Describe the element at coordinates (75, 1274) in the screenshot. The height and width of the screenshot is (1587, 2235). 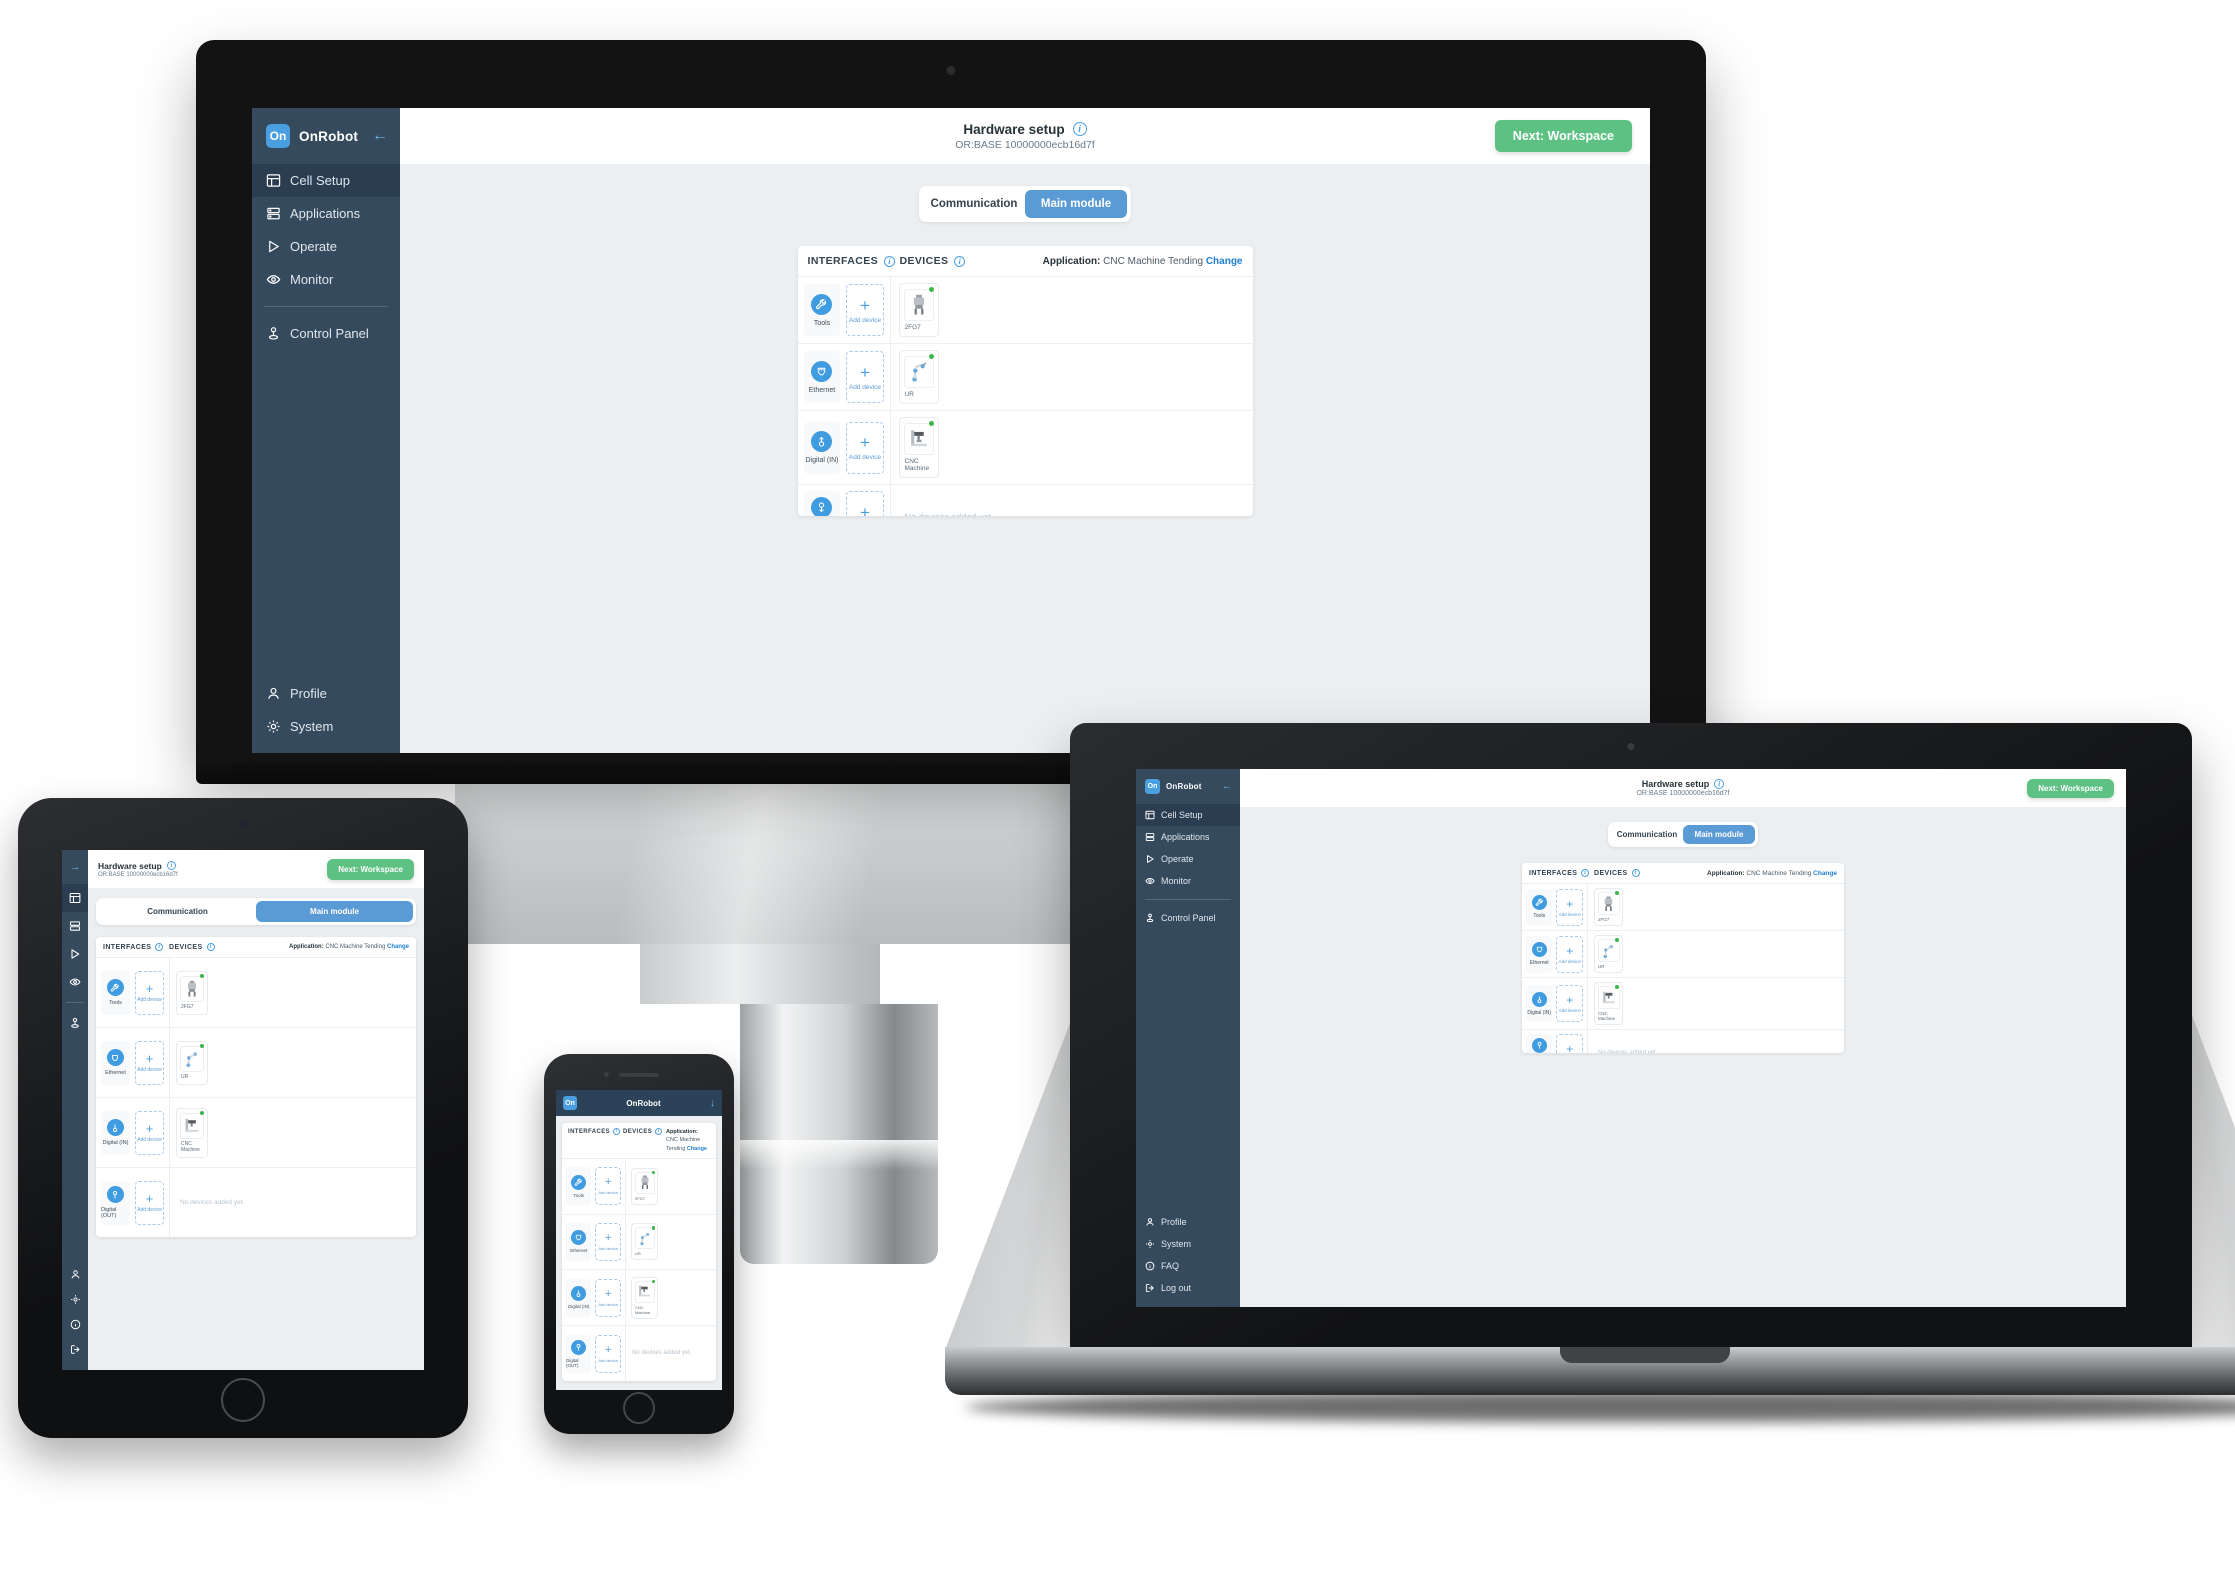
I see `sidebar-item-profile` at that location.